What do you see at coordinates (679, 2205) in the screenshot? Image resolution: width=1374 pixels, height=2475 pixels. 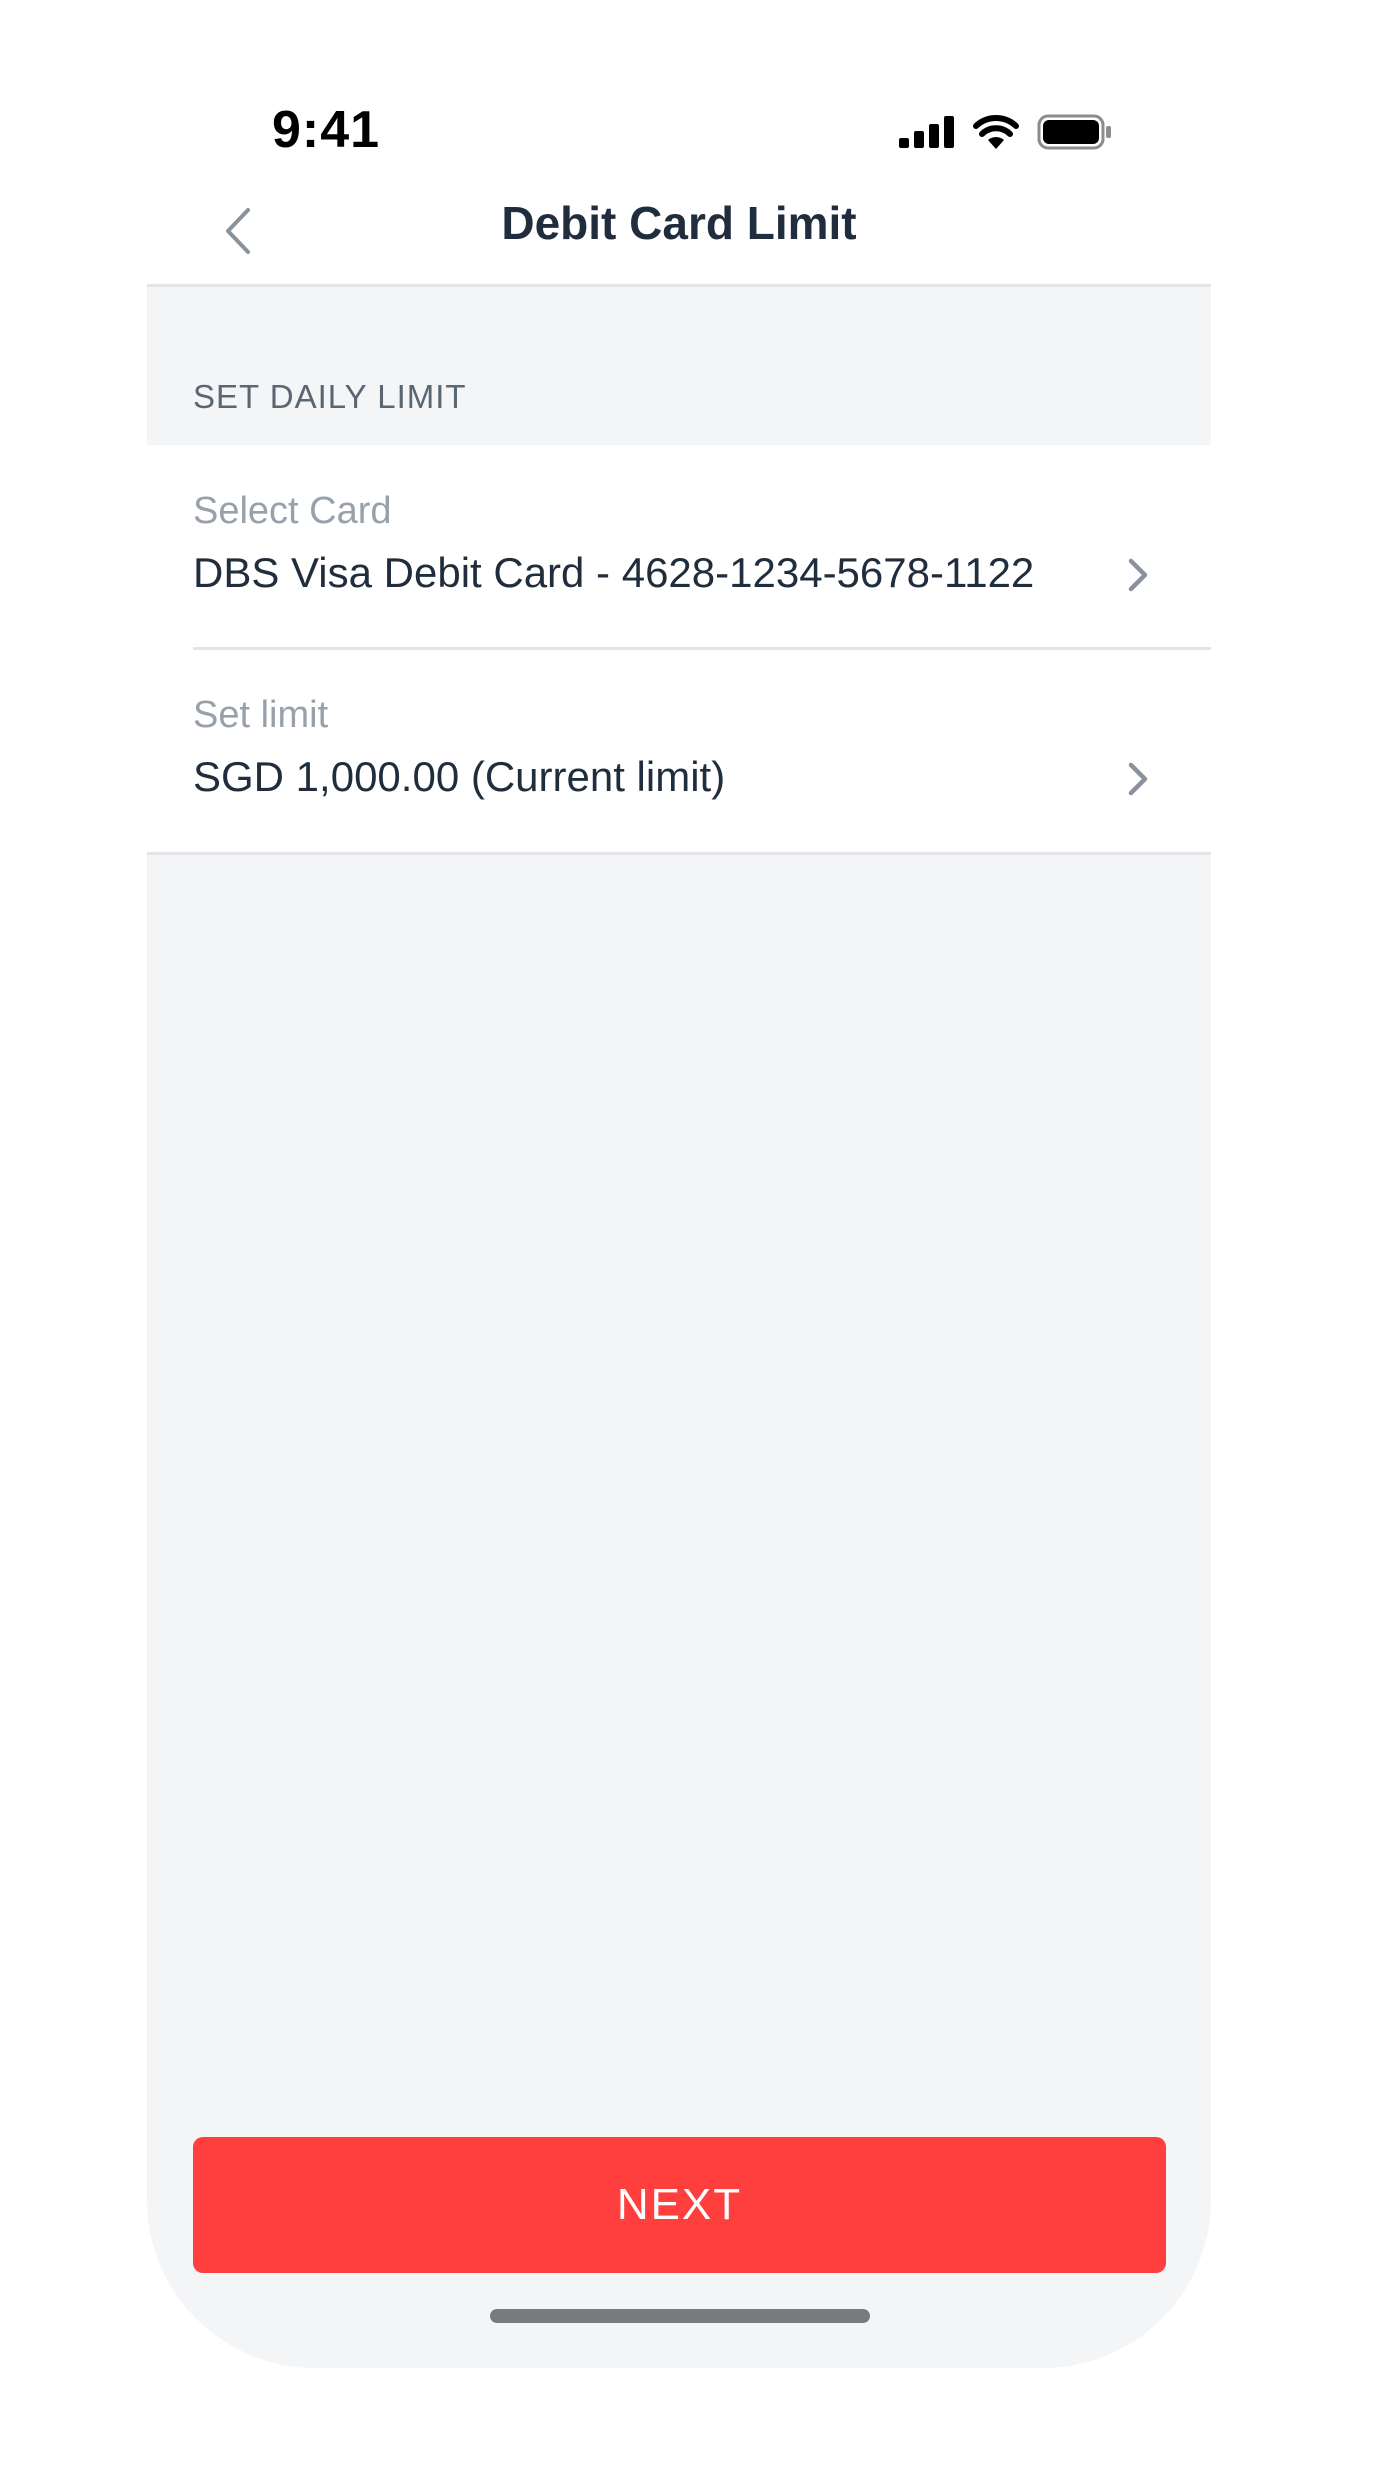 I see `next-button: NEXT` at bounding box center [679, 2205].